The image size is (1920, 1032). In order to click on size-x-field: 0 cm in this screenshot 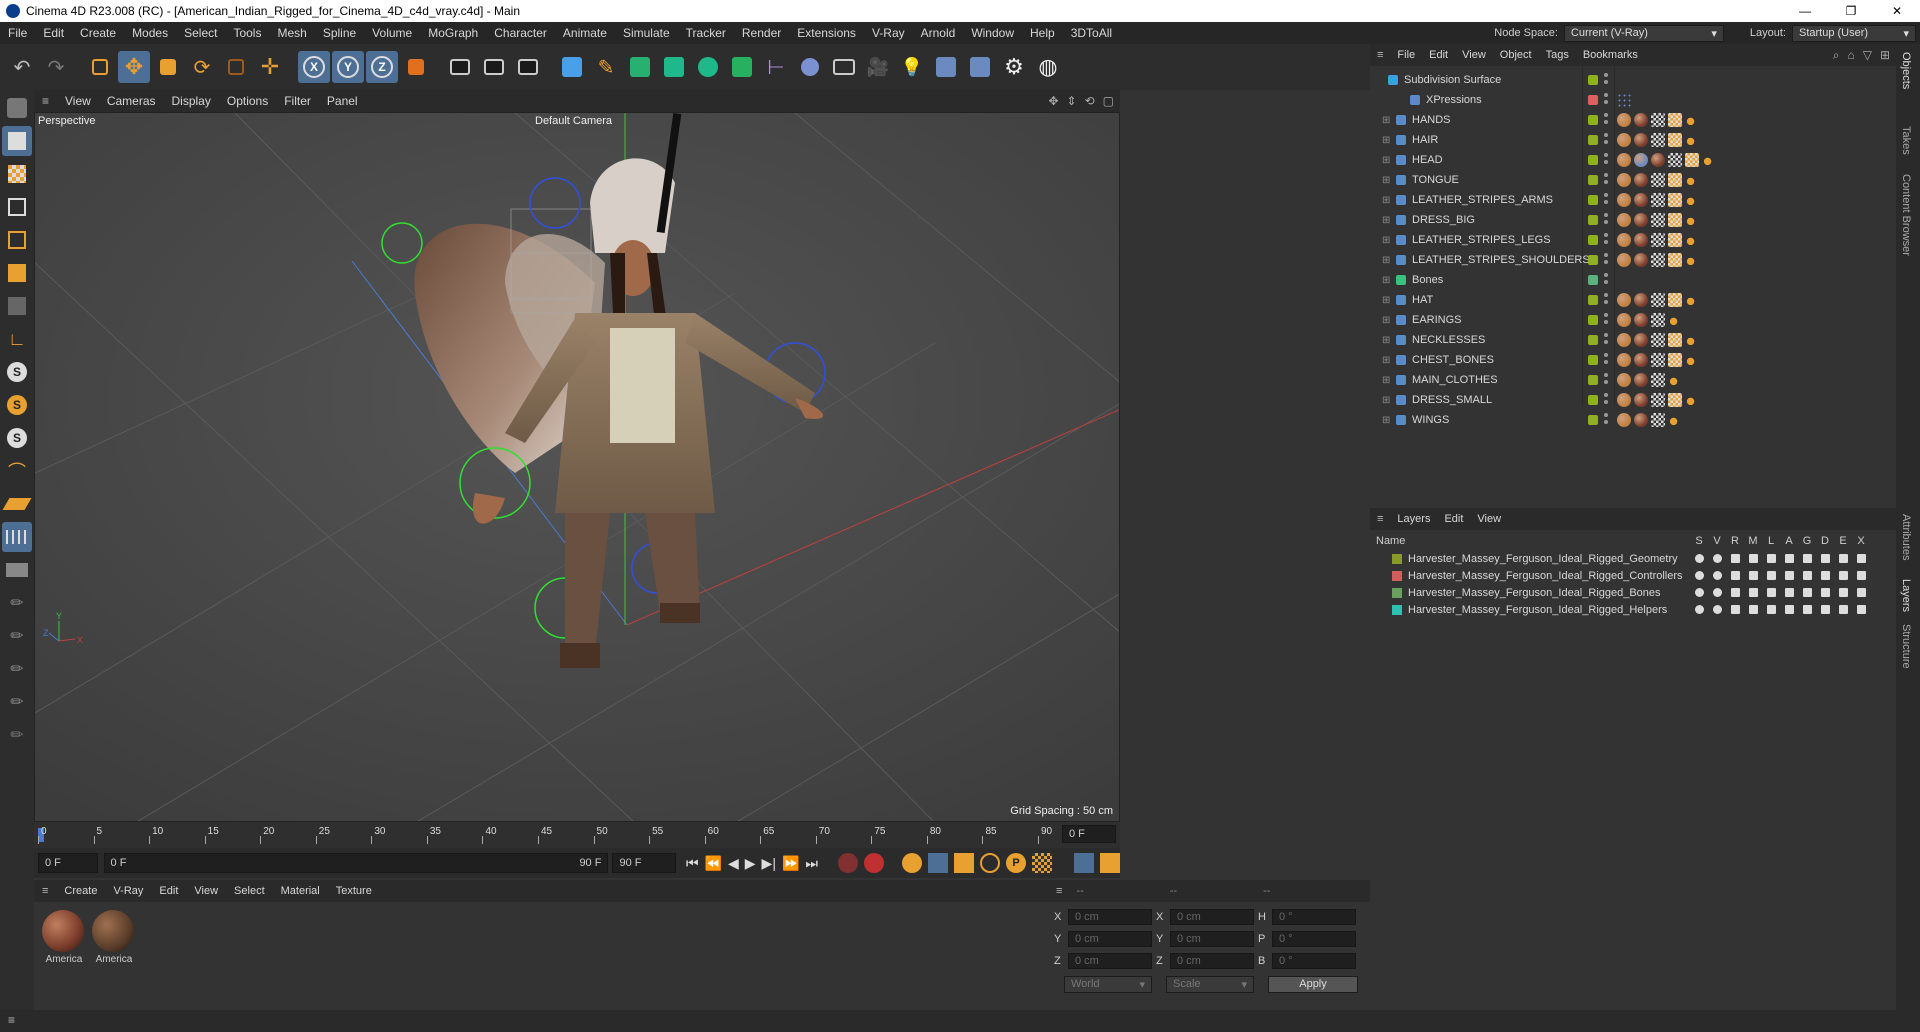, I will do `click(1212, 917)`.